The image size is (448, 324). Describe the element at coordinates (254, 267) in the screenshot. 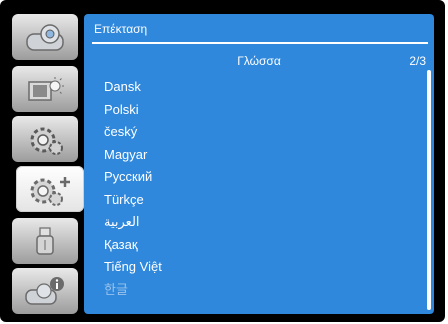

I see `language-option: Tiếng Việt` at that location.